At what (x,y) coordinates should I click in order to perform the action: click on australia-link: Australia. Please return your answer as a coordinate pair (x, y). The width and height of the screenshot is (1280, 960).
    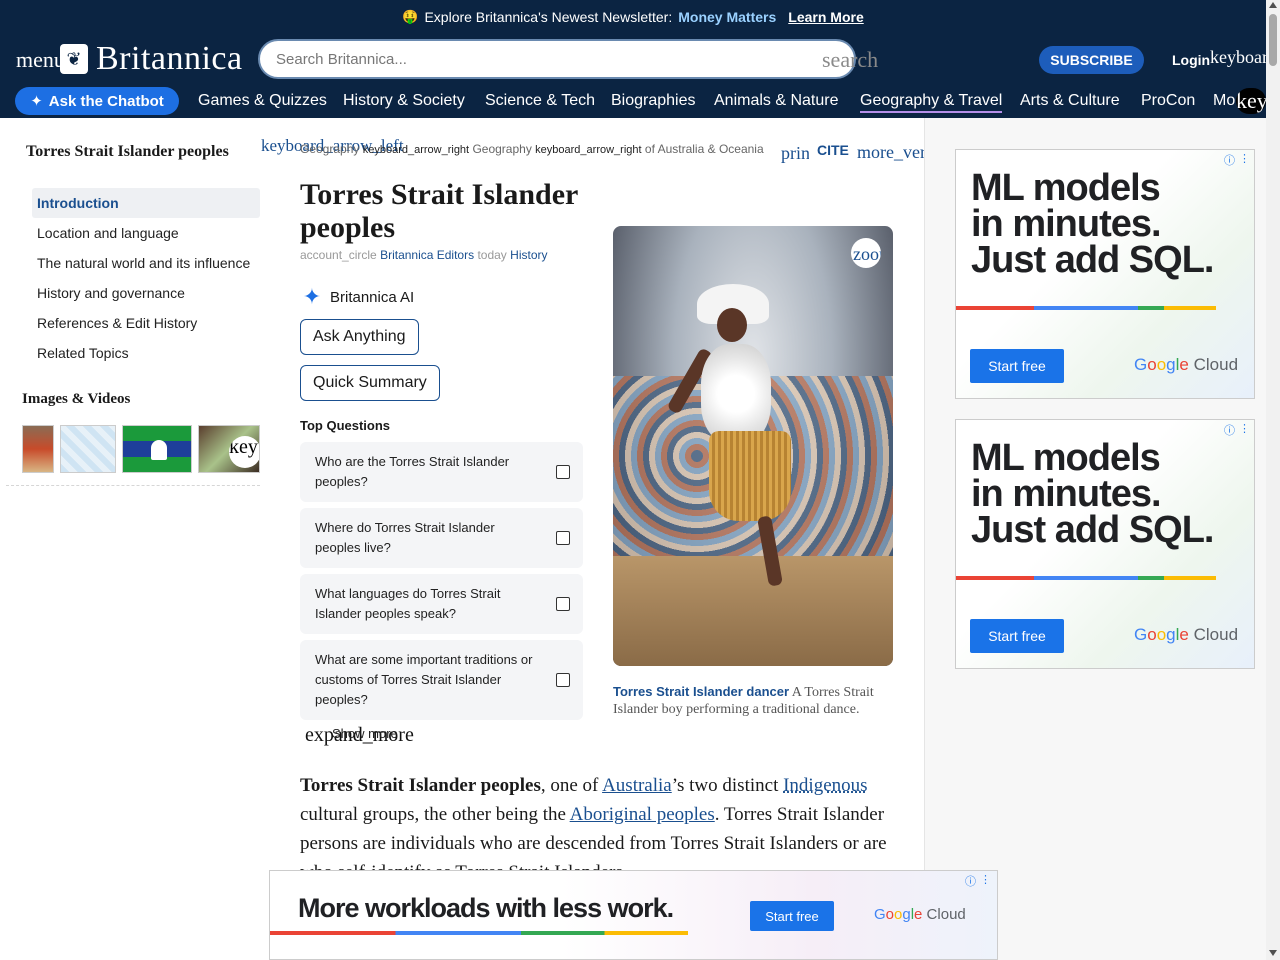
    Looking at the image, I should click on (637, 785).